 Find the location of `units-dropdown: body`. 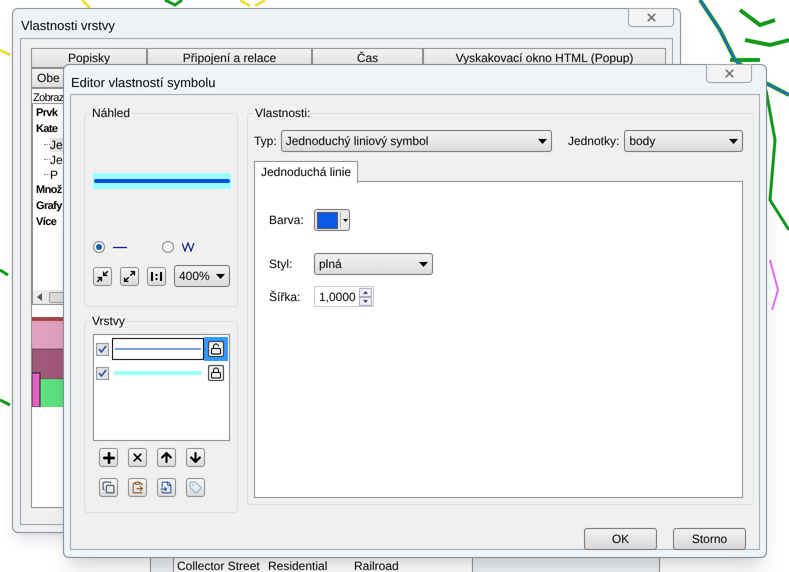

units-dropdown: body is located at coordinates (683, 141).